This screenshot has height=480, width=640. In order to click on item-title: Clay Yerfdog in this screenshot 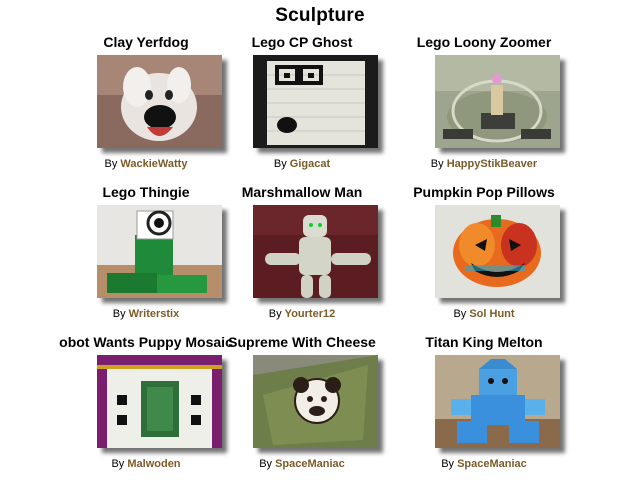, I will do `click(146, 42)`.